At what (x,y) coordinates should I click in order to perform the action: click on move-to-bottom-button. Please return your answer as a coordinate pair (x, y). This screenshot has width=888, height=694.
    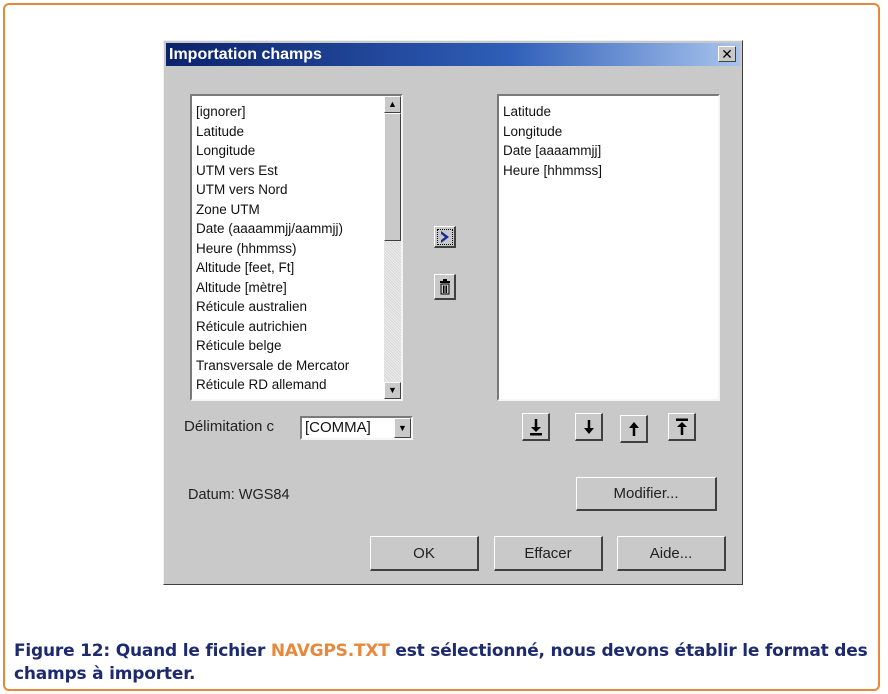
    Looking at the image, I should click on (536, 427).